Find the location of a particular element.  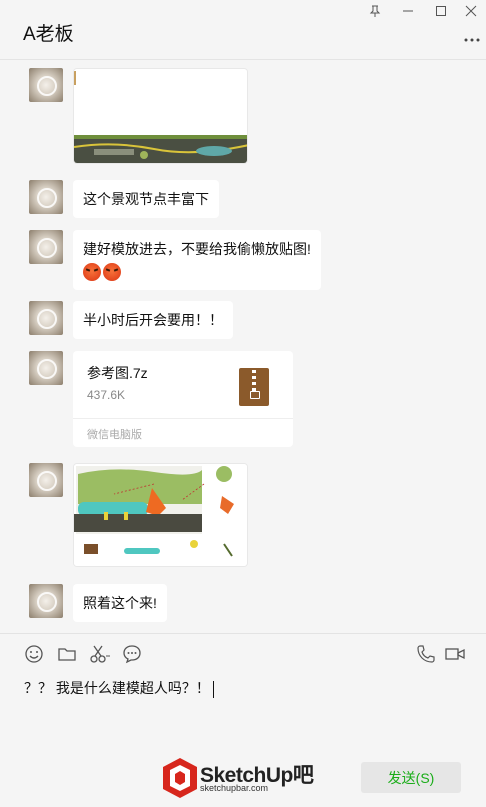

minimize-icon is located at coordinates (408, 11).